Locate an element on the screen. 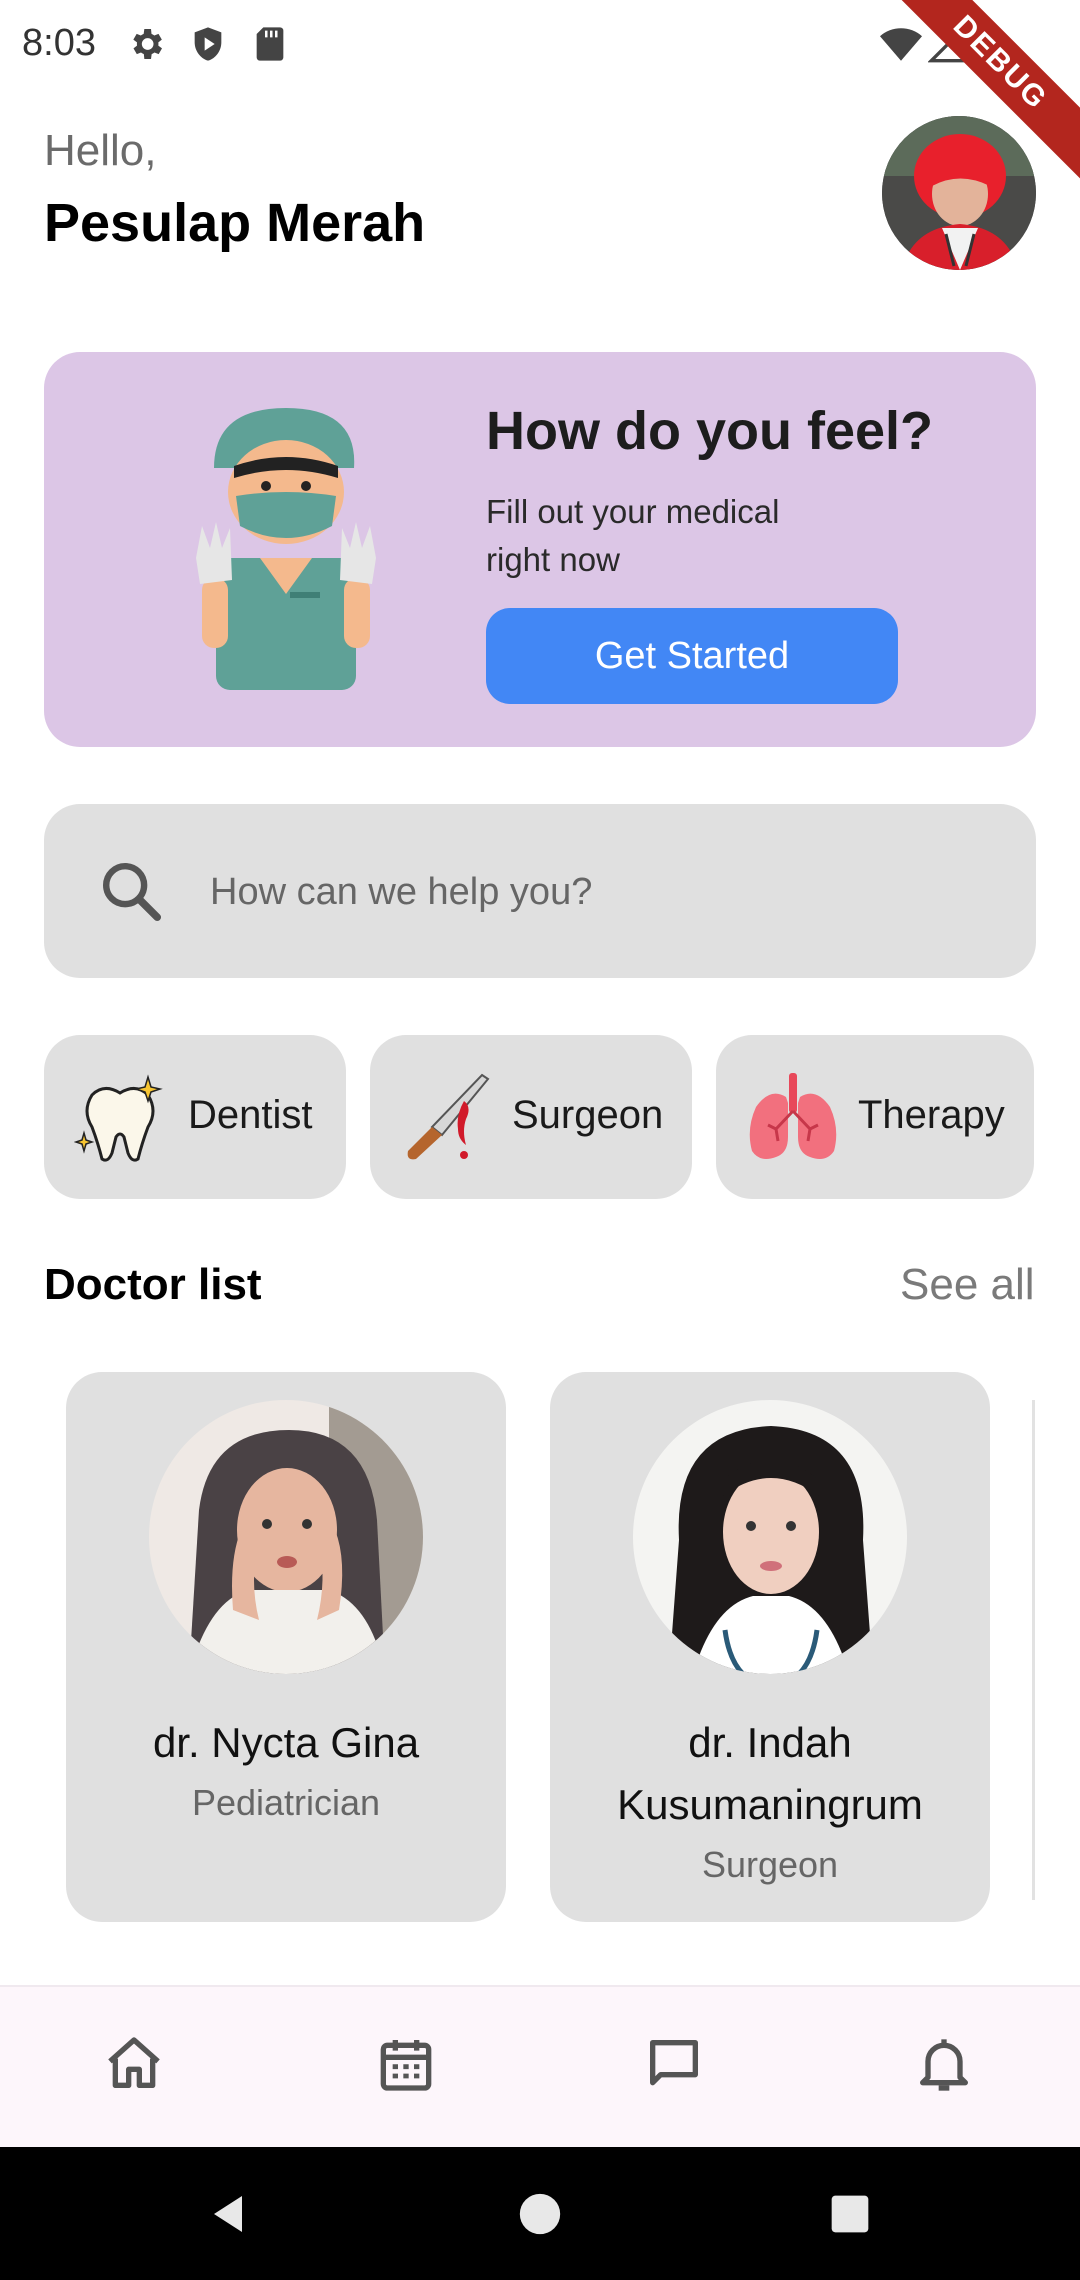 Image resolution: width=1080 pixels, height=2280 pixels. category-surgeon: Surgeon is located at coordinates (531, 1117).